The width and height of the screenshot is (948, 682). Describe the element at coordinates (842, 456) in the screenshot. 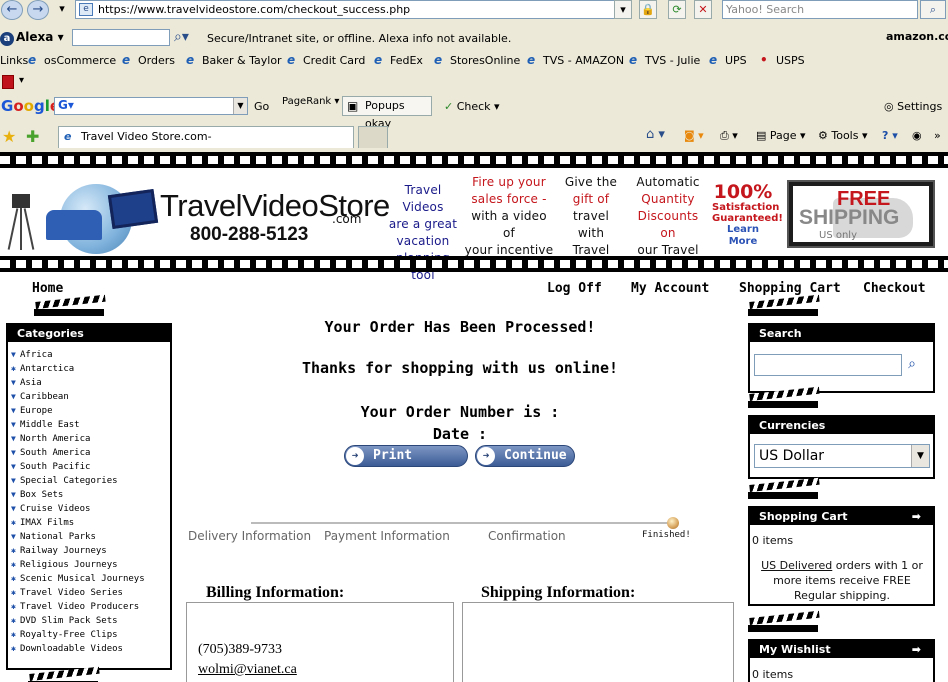

I see `currency-select: US Dollar ▼` at that location.